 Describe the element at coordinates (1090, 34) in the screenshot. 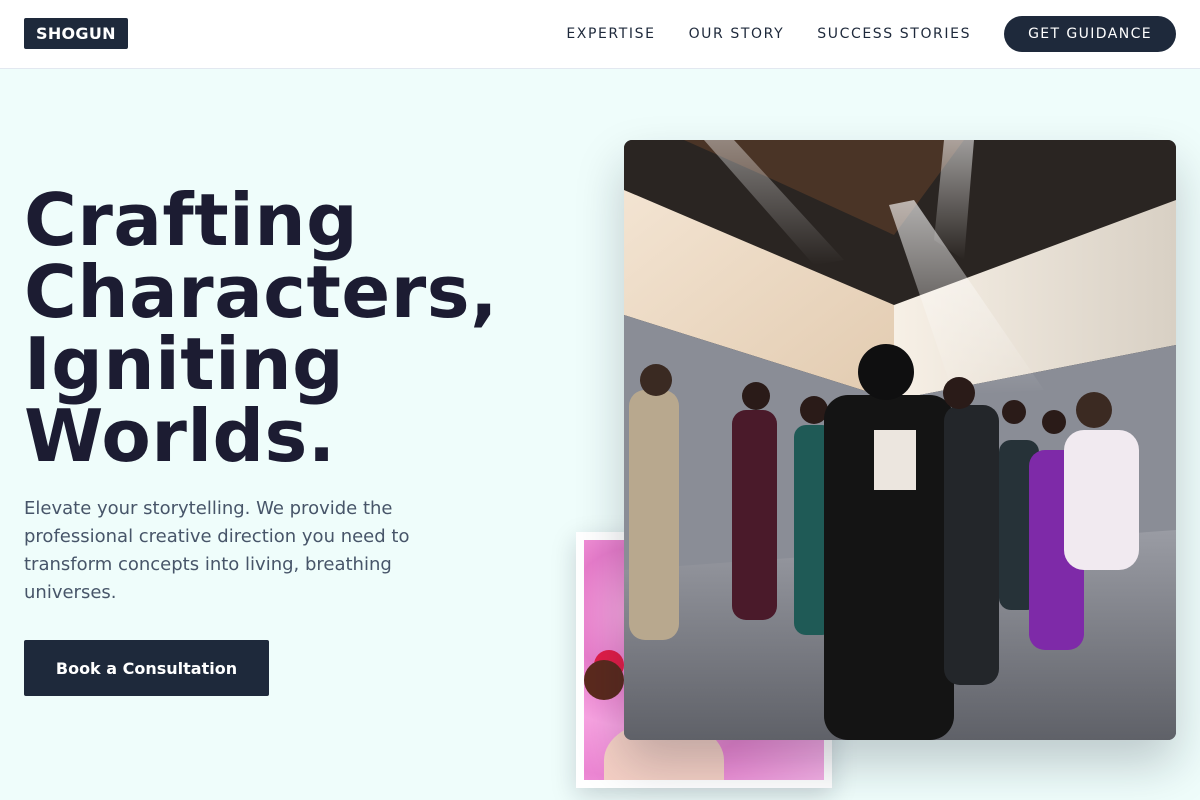

I see `get-guidance-button: GET GUIDANCE` at that location.